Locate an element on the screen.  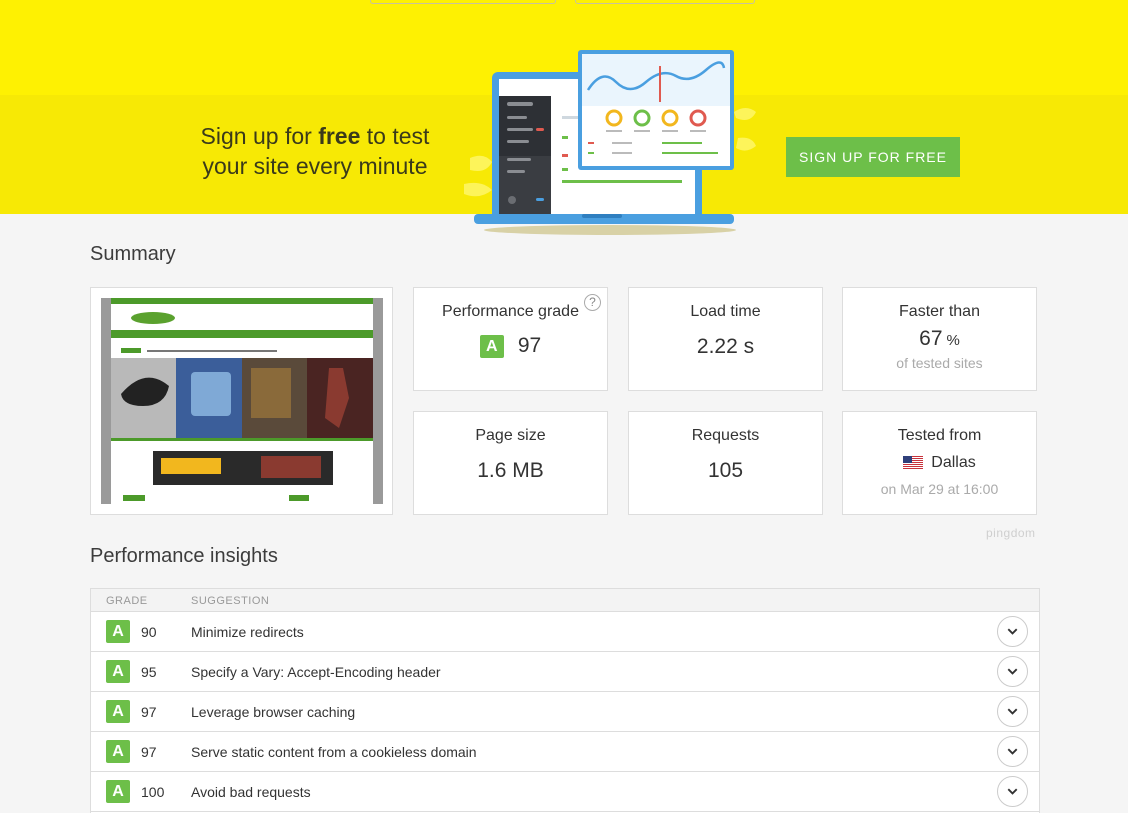
site-screenshot-image is located at coordinates (242, 401).